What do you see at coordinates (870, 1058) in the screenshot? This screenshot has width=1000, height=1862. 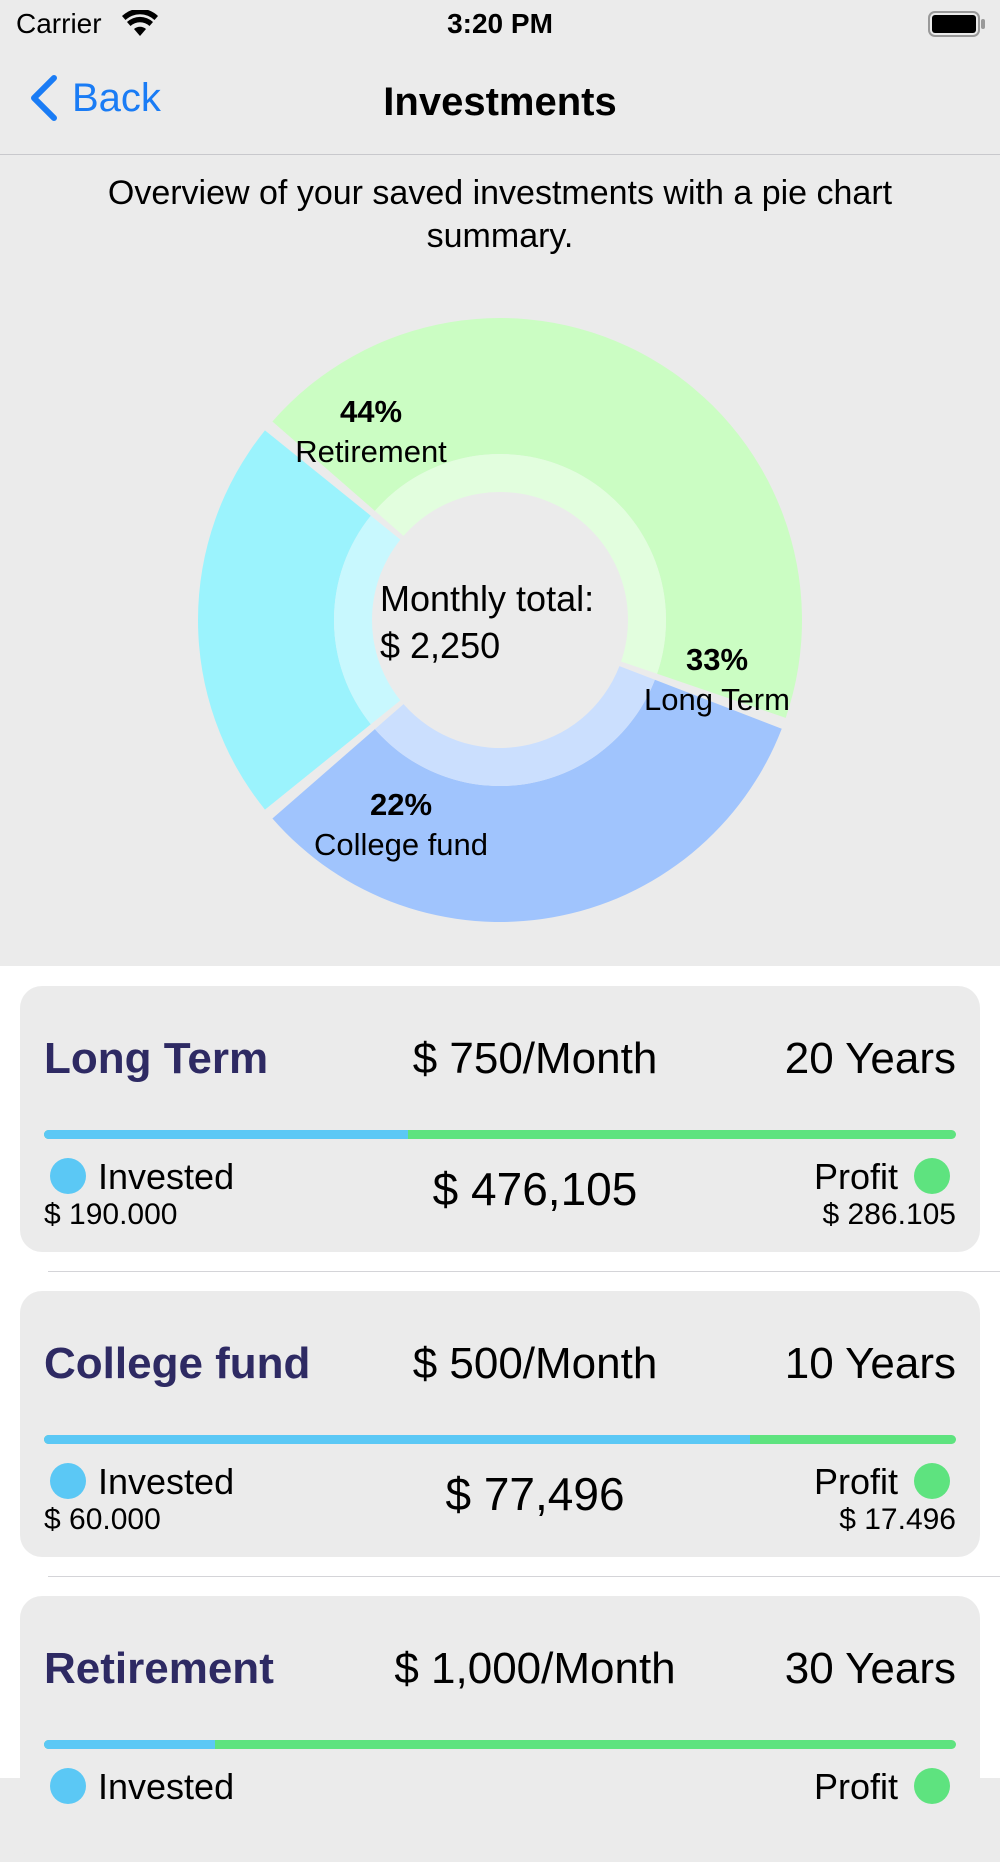 I see `card-duration: 20 Years` at bounding box center [870, 1058].